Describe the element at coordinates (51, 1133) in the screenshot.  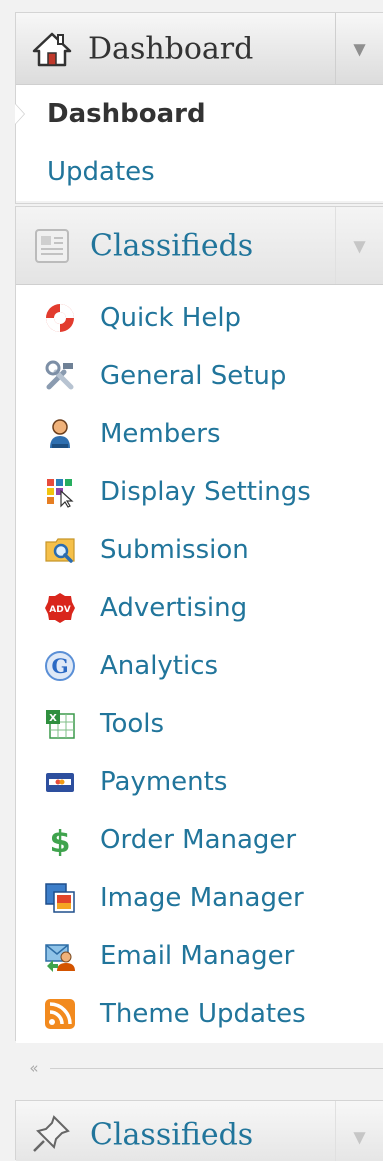
I see `pin-icon` at that location.